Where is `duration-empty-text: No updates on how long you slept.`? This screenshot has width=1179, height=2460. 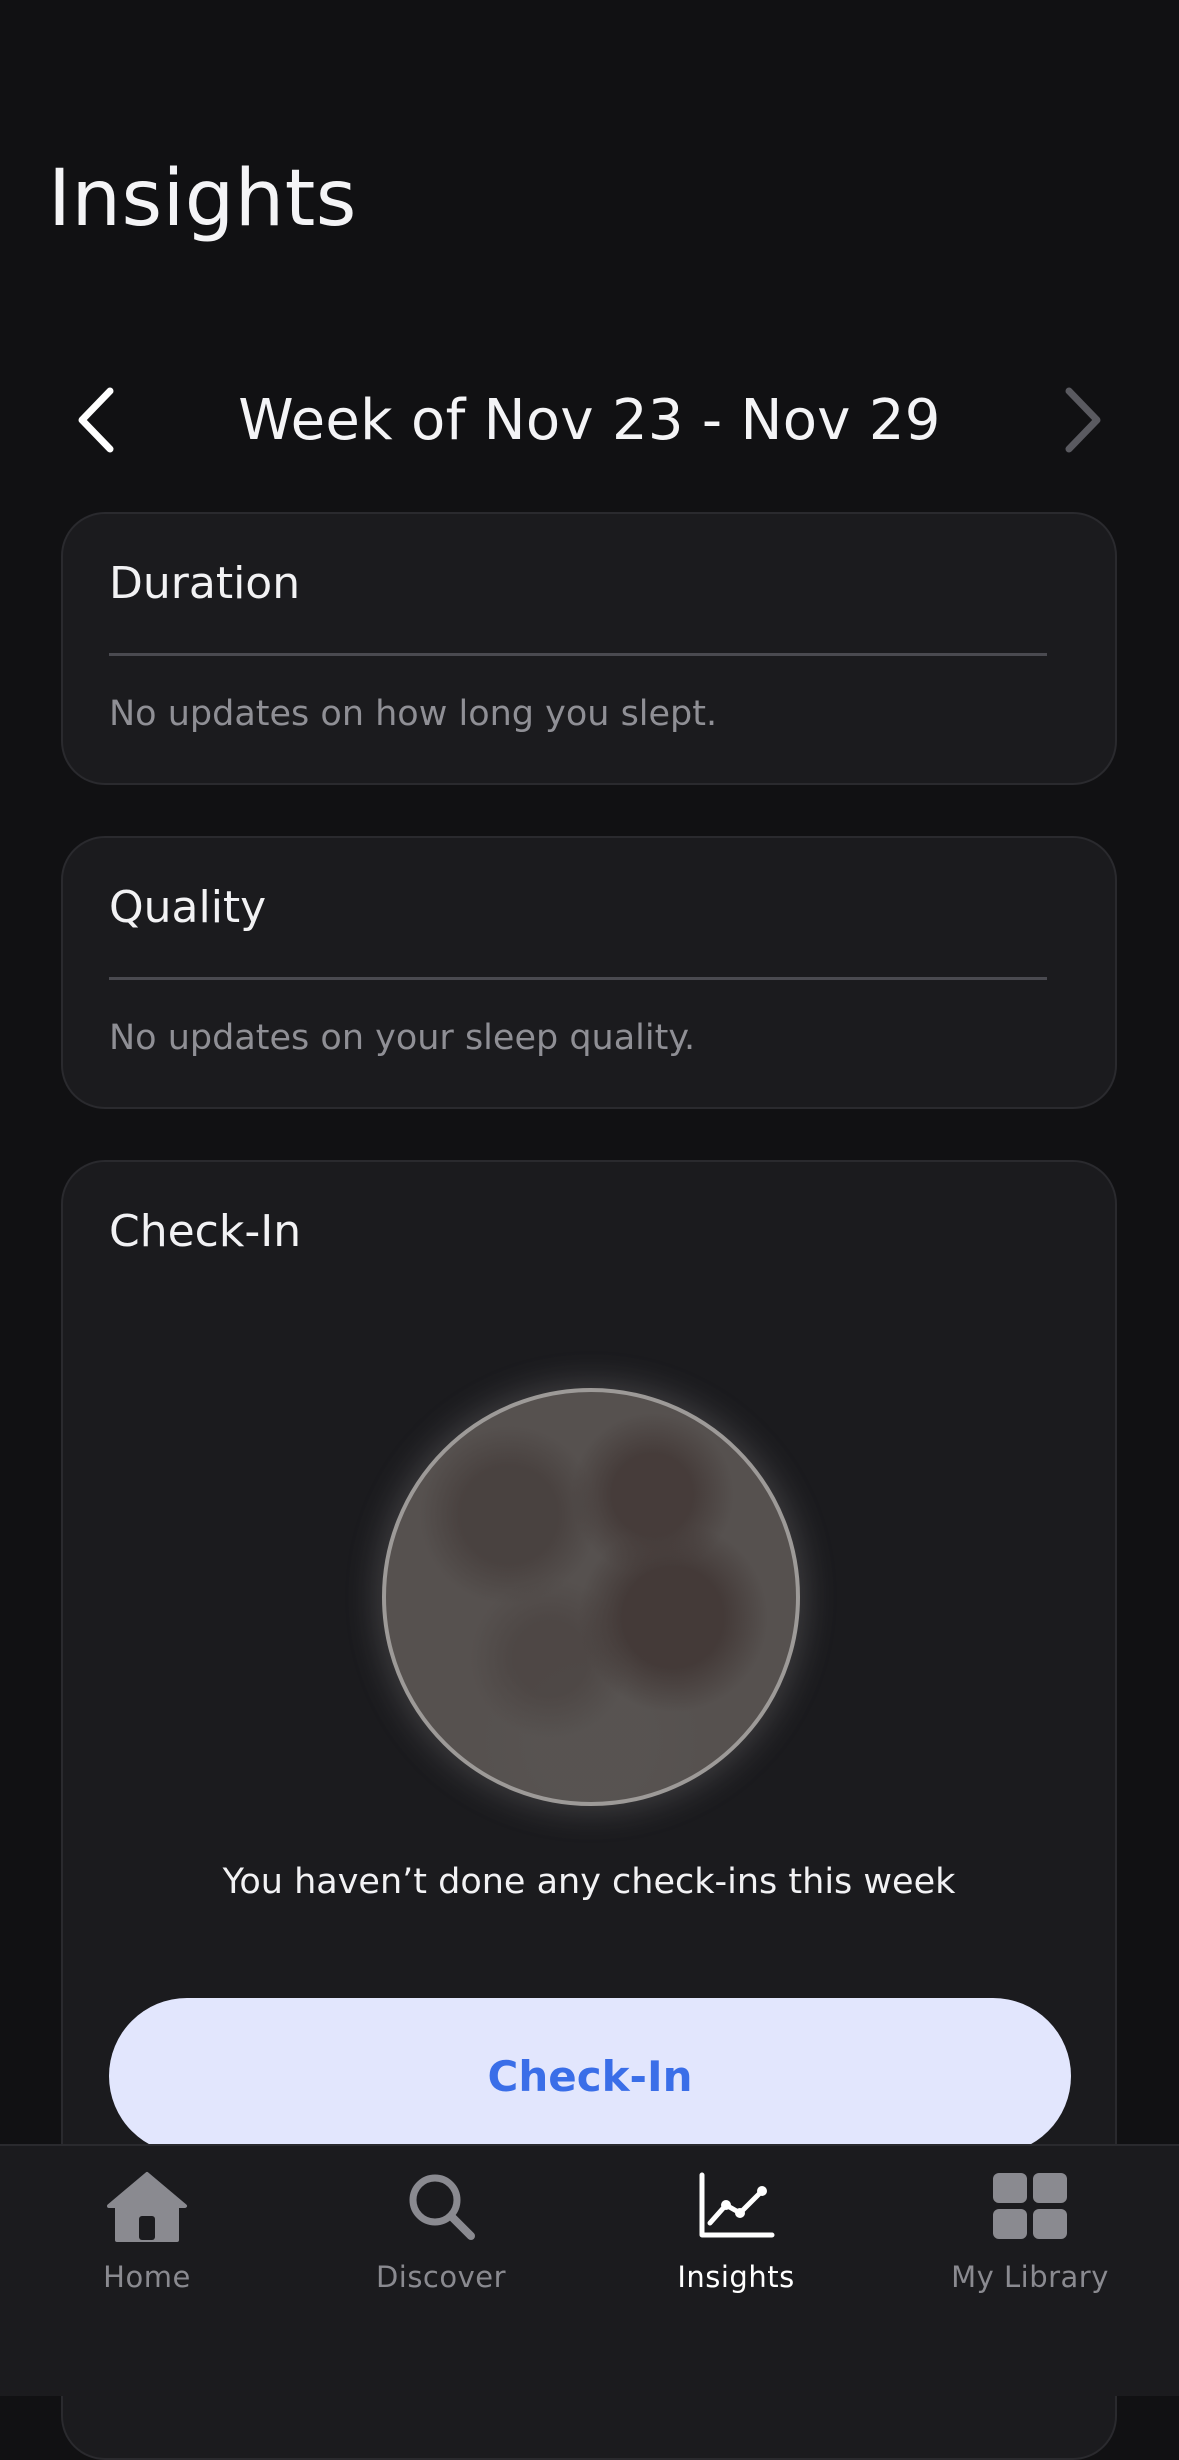
duration-empty-text: No updates on how long you slept. is located at coordinates (413, 714).